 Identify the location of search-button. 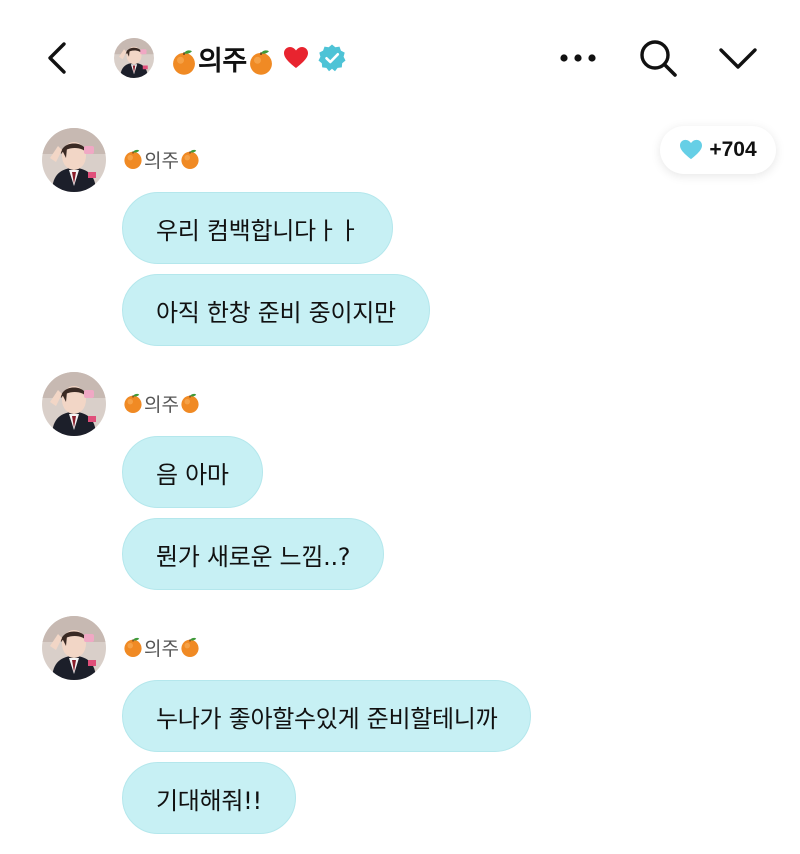
(658, 58).